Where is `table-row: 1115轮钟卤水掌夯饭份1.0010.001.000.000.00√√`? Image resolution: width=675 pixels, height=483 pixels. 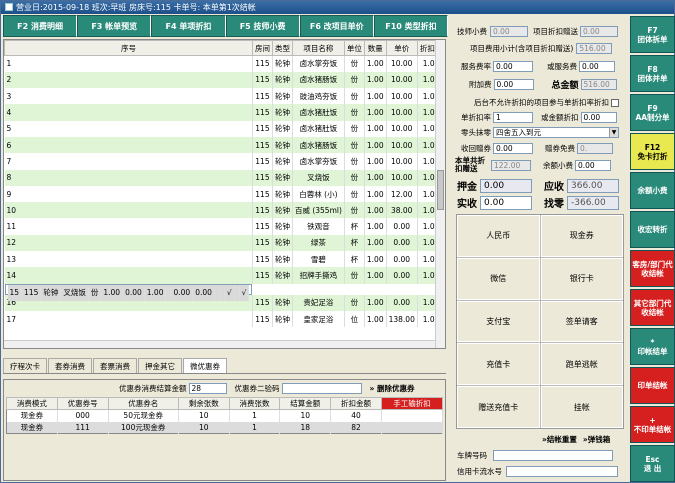
table-row: 1115轮钟卤水掌夯饭份1.0010.001.000.000.00√√ is located at coordinates (224, 63).